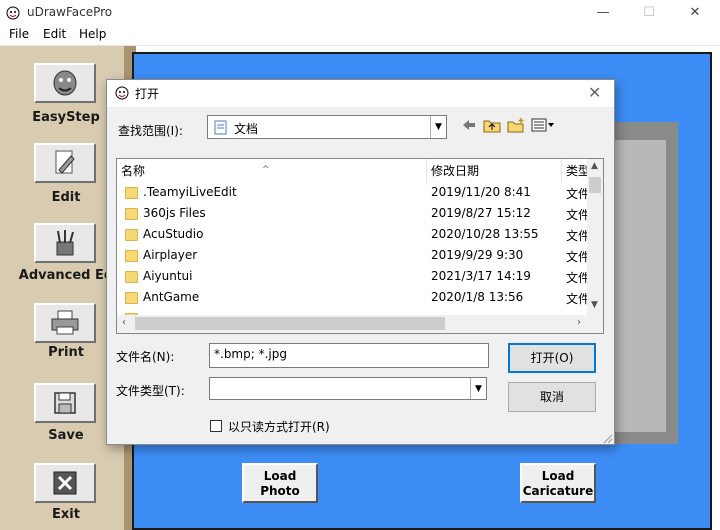 The height and width of the screenshot is (530, 720). I want to click on file-row: 360js Files 2019/8/27 15:12 文件, so click(353, 214).